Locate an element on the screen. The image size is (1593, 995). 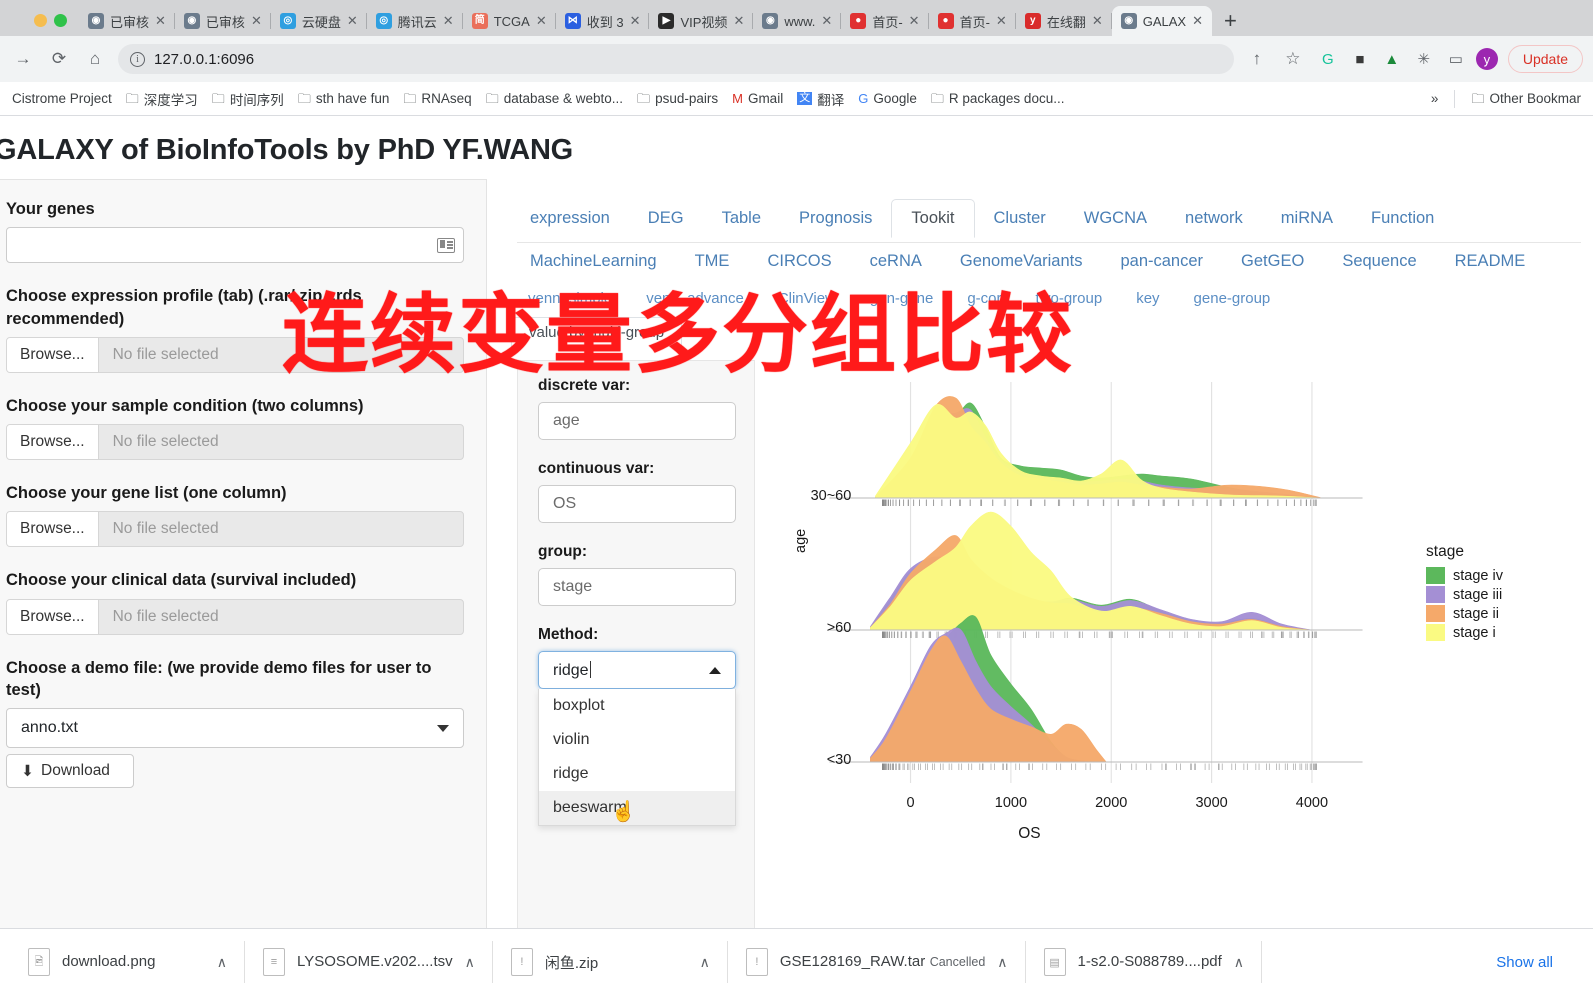
new-tab-button: + is located at coordinates (1230, 23).